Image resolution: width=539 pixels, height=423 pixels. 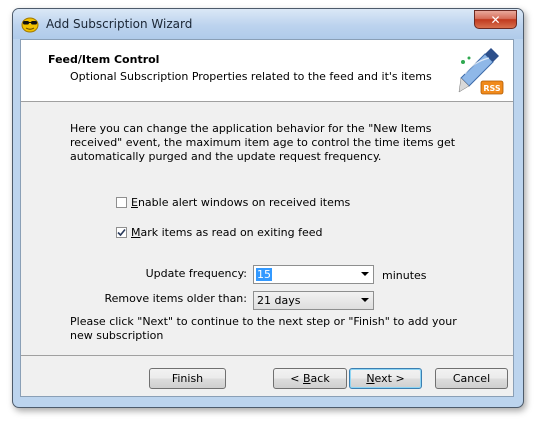 I want to click on window-title: Add Subscription Wizard, so click(x=119, y=24).